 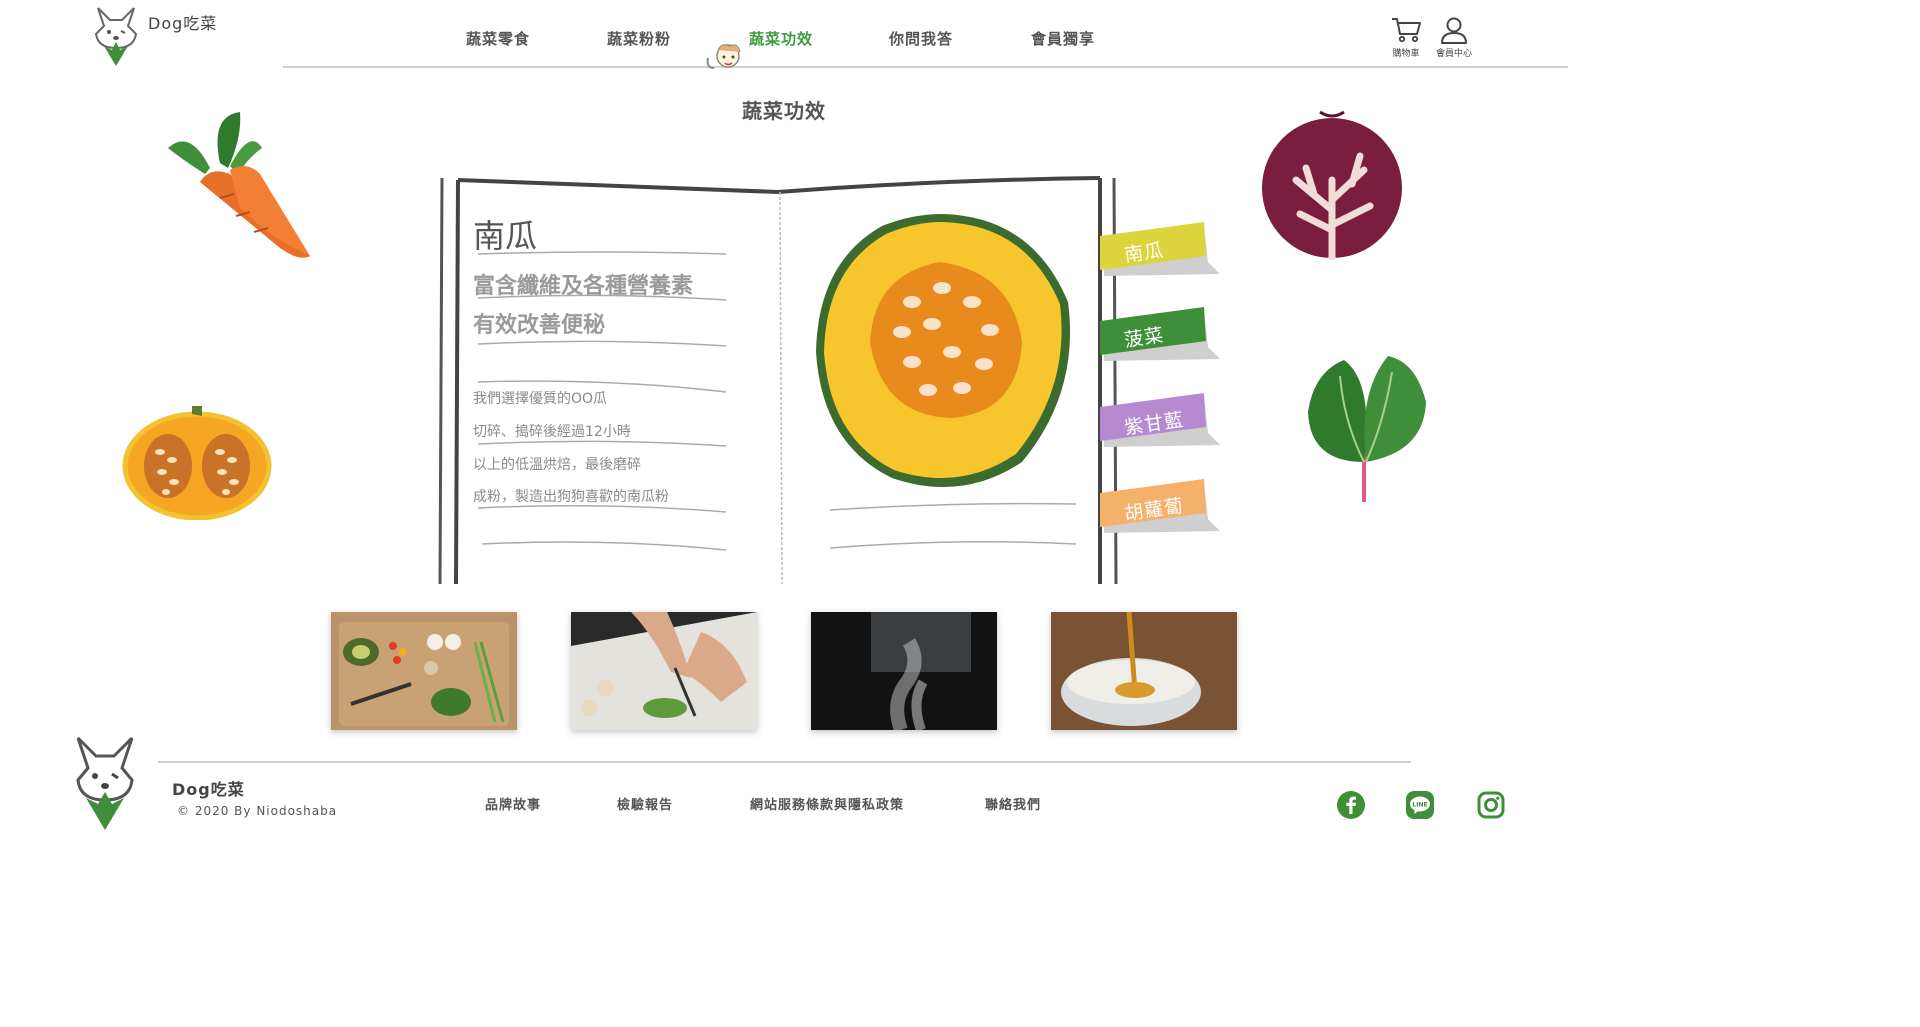 I want to click on process-photo-powder, so click(x=1144, y=671).